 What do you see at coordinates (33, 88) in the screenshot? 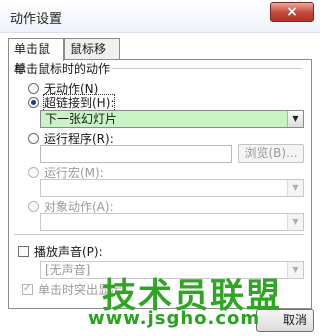
I see `radio-no-action-circle` at bounding box center [33, 88].